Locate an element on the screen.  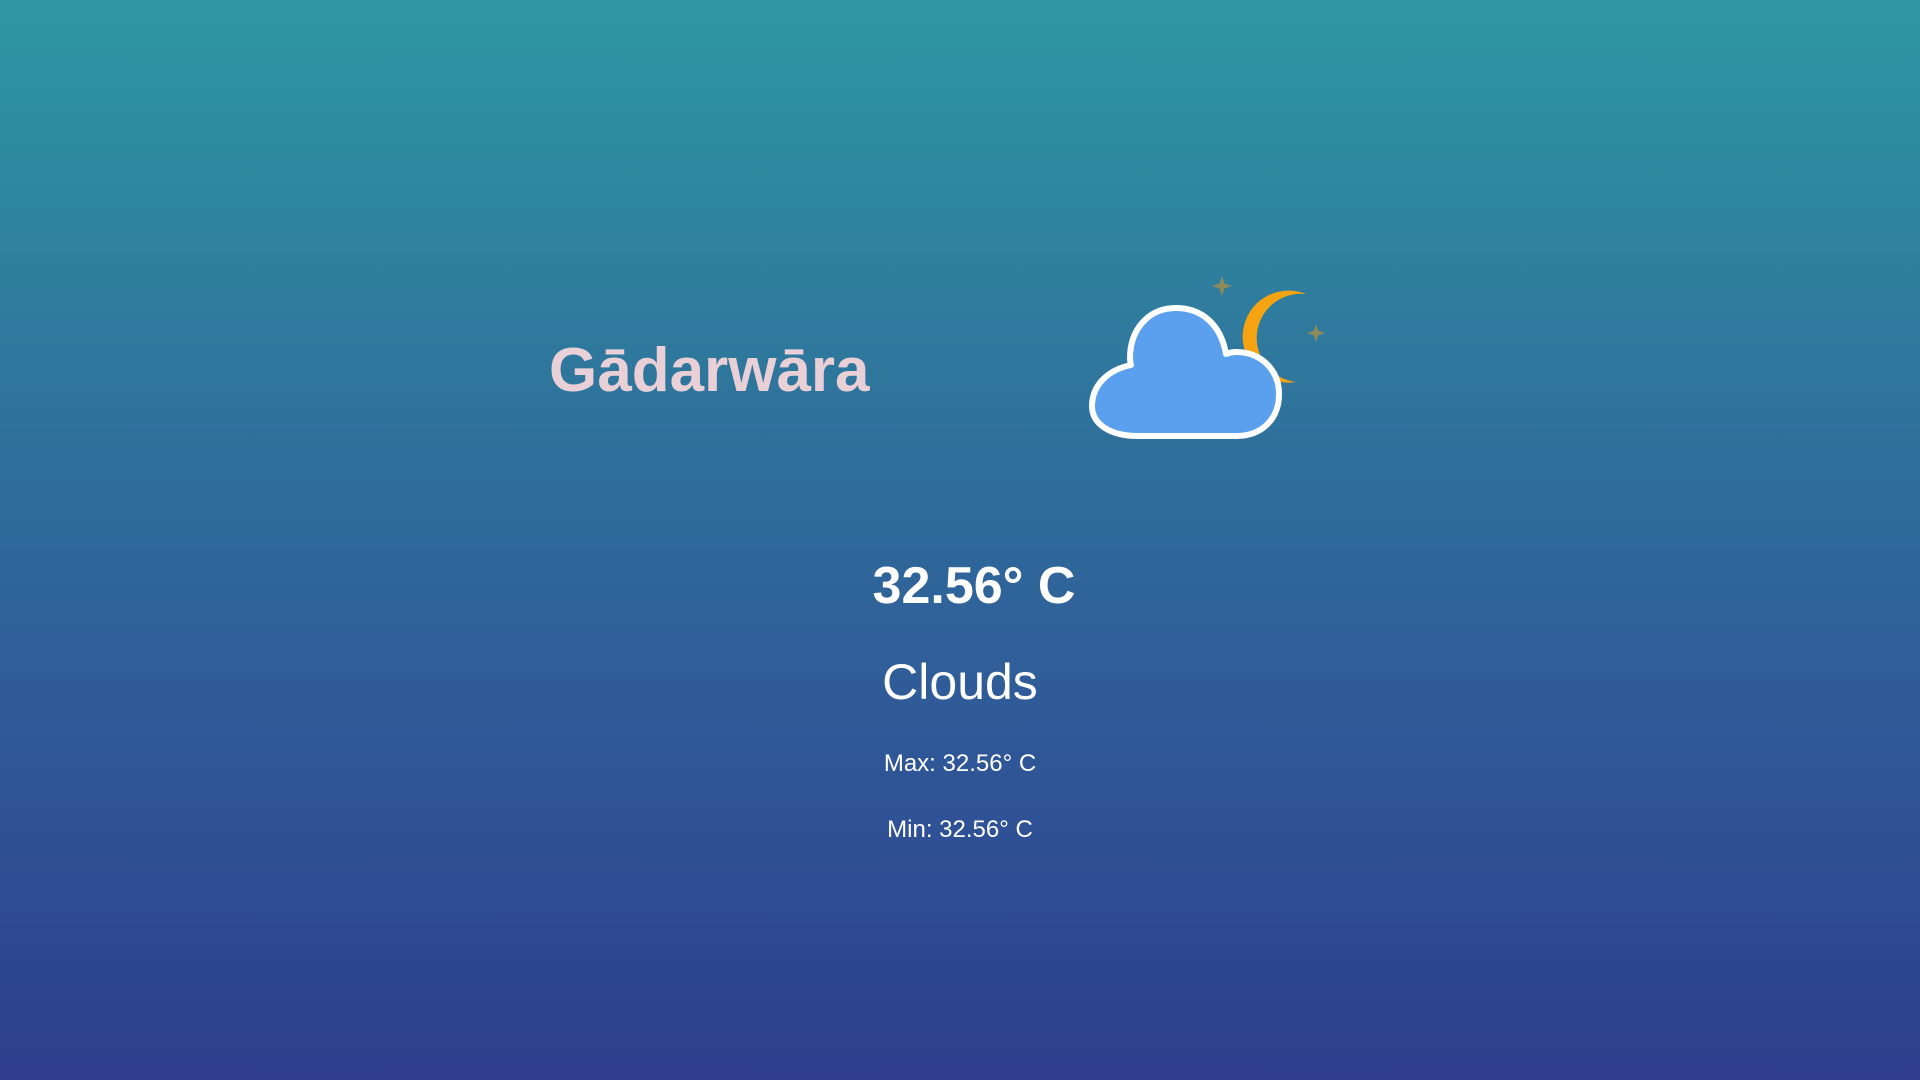
min-temperature: Min: 32.56° C is located at coordinates (960, 829).